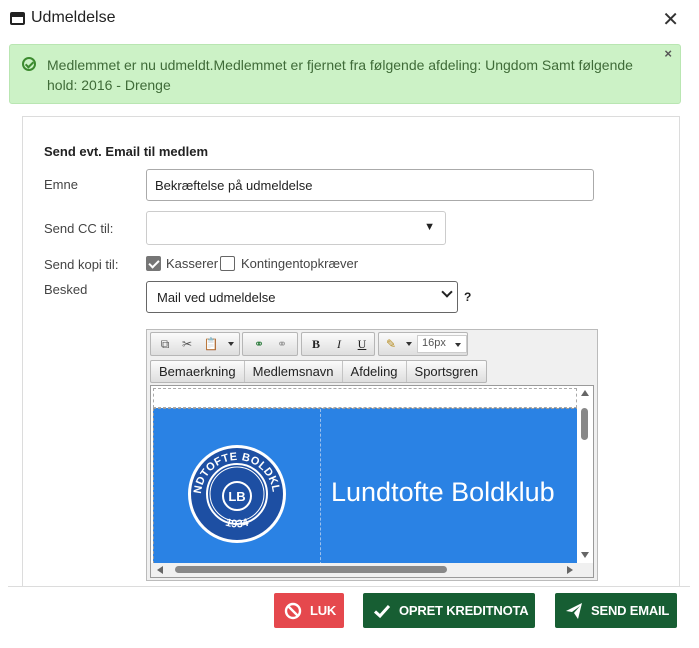  What do you see at coordinates (362, 344) in the screenshot?
I see `underline-button: U` at bounding box center [362, 344].